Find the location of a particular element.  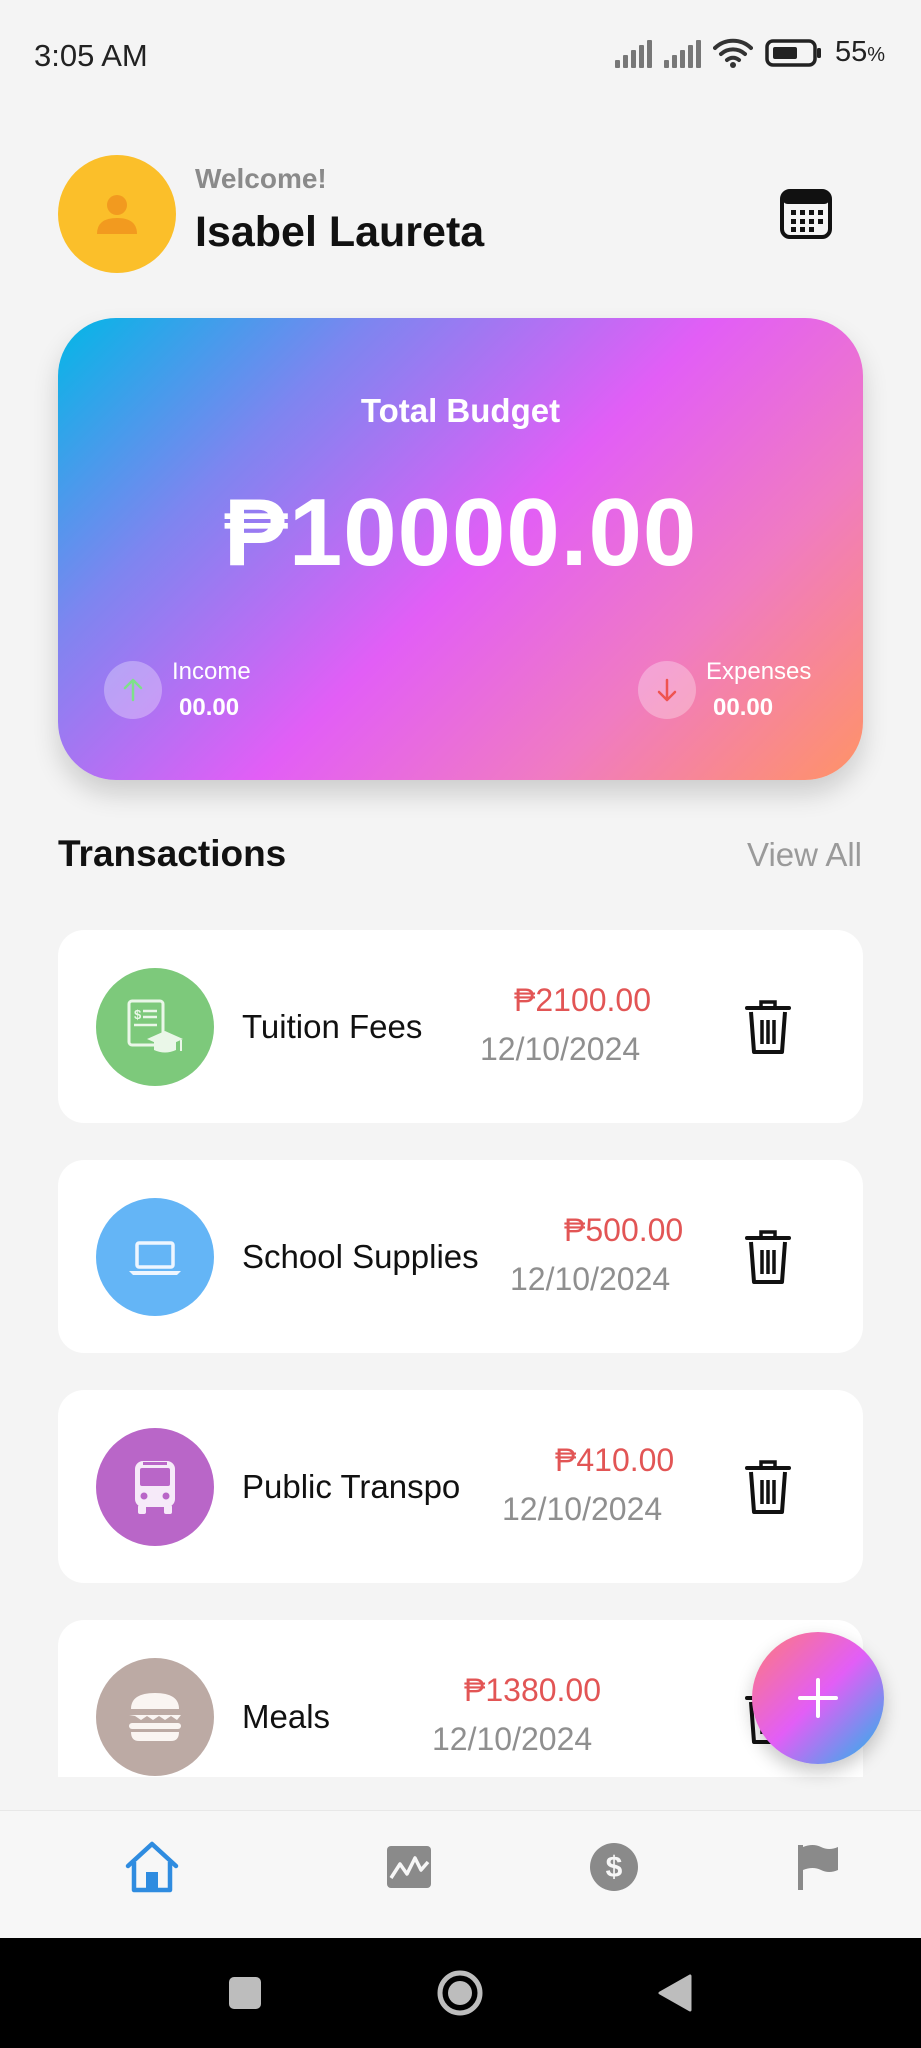

flag-icon is located at coordinates (818, 1867).